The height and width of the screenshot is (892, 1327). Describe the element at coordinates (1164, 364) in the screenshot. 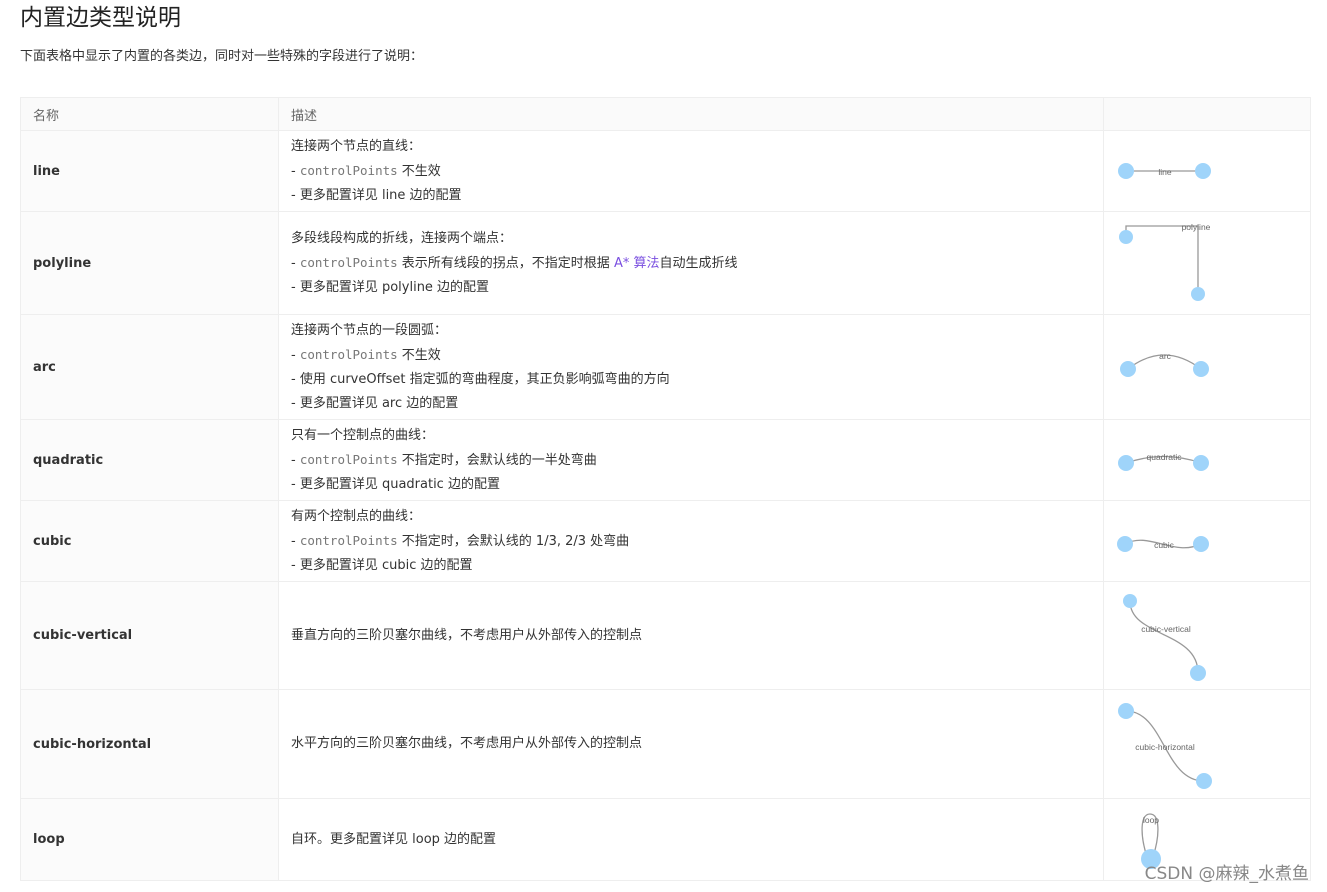

I see `arc-edge-diagram: arc` at that location.